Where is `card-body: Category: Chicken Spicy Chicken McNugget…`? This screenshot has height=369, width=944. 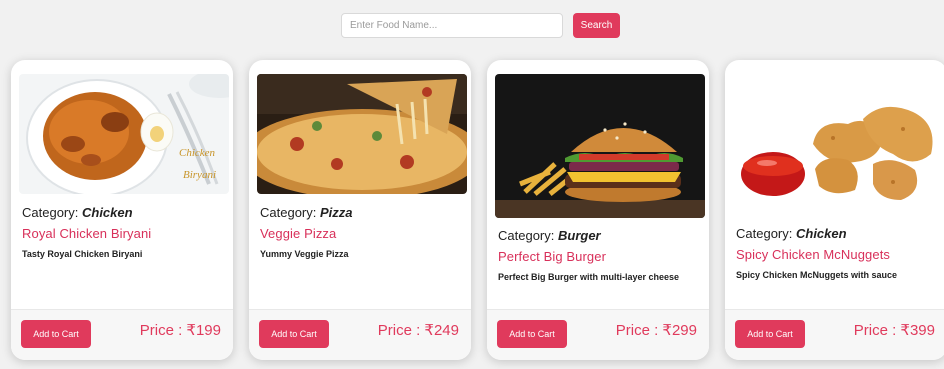
card-body: Category: Chicken Spicy Chicken McNugget… is located at coordinates (836, 254).